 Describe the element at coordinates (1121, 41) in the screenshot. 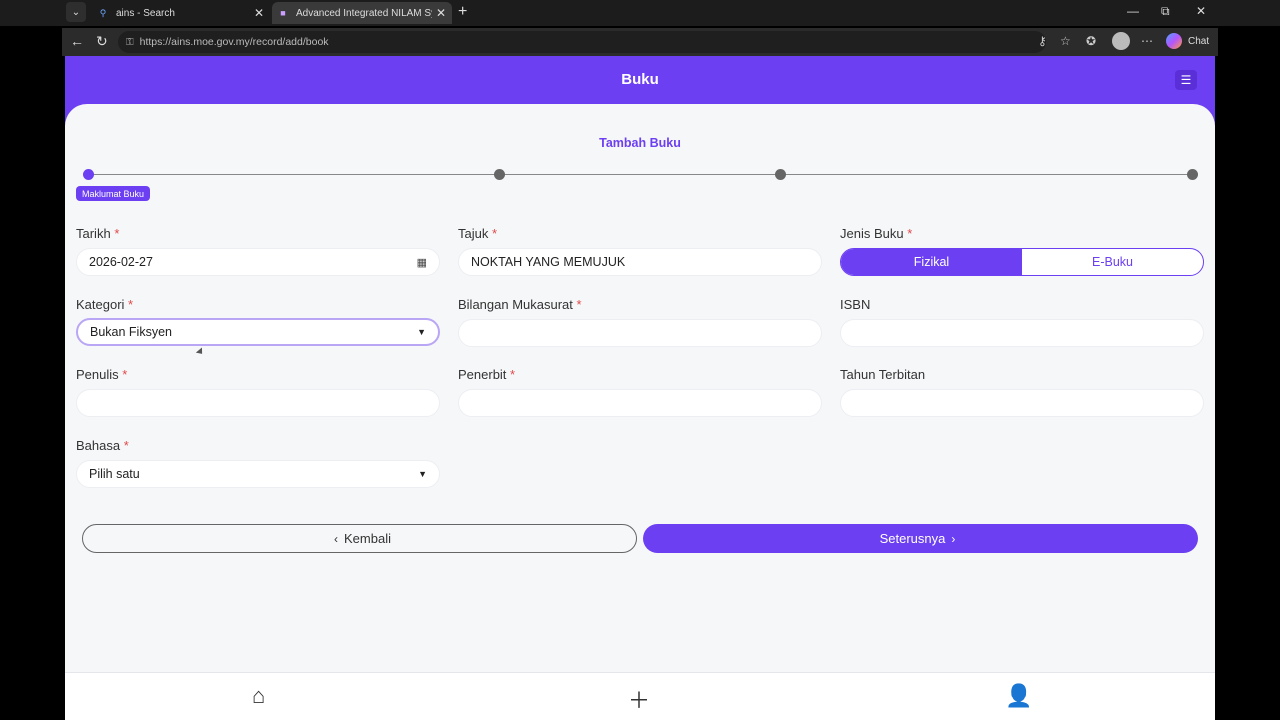

I see `profile-avatar` at that location.